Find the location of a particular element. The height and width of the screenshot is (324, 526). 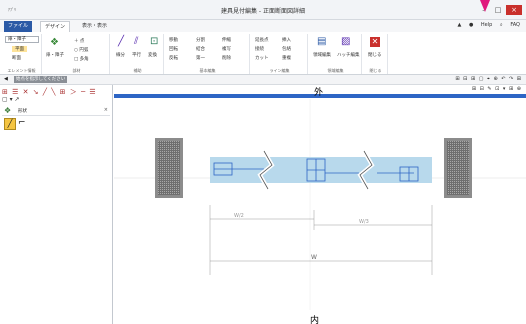

region-edit-button: 領域編集 is located at coordinates (322, 55).